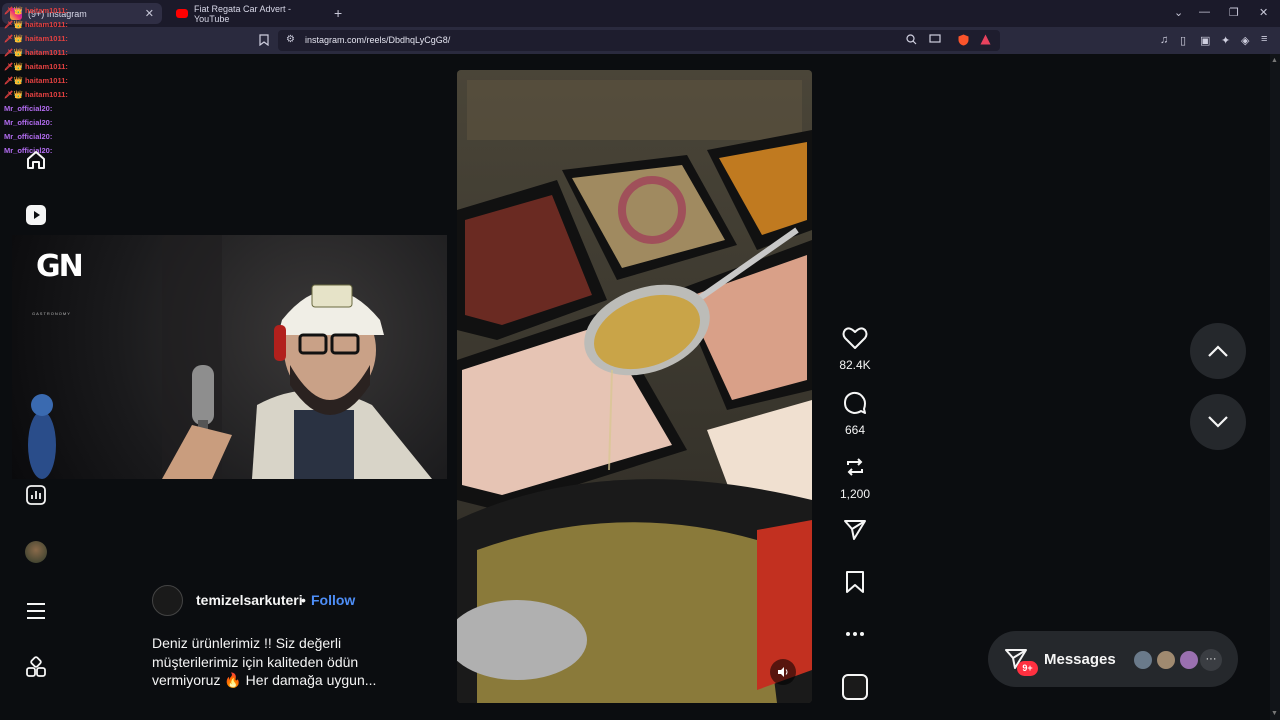 The width and height of the screenshot is (1280, 720). Describe the element at coordinates (36, 215) in the screenshot. I see `reels-icon` at that location.